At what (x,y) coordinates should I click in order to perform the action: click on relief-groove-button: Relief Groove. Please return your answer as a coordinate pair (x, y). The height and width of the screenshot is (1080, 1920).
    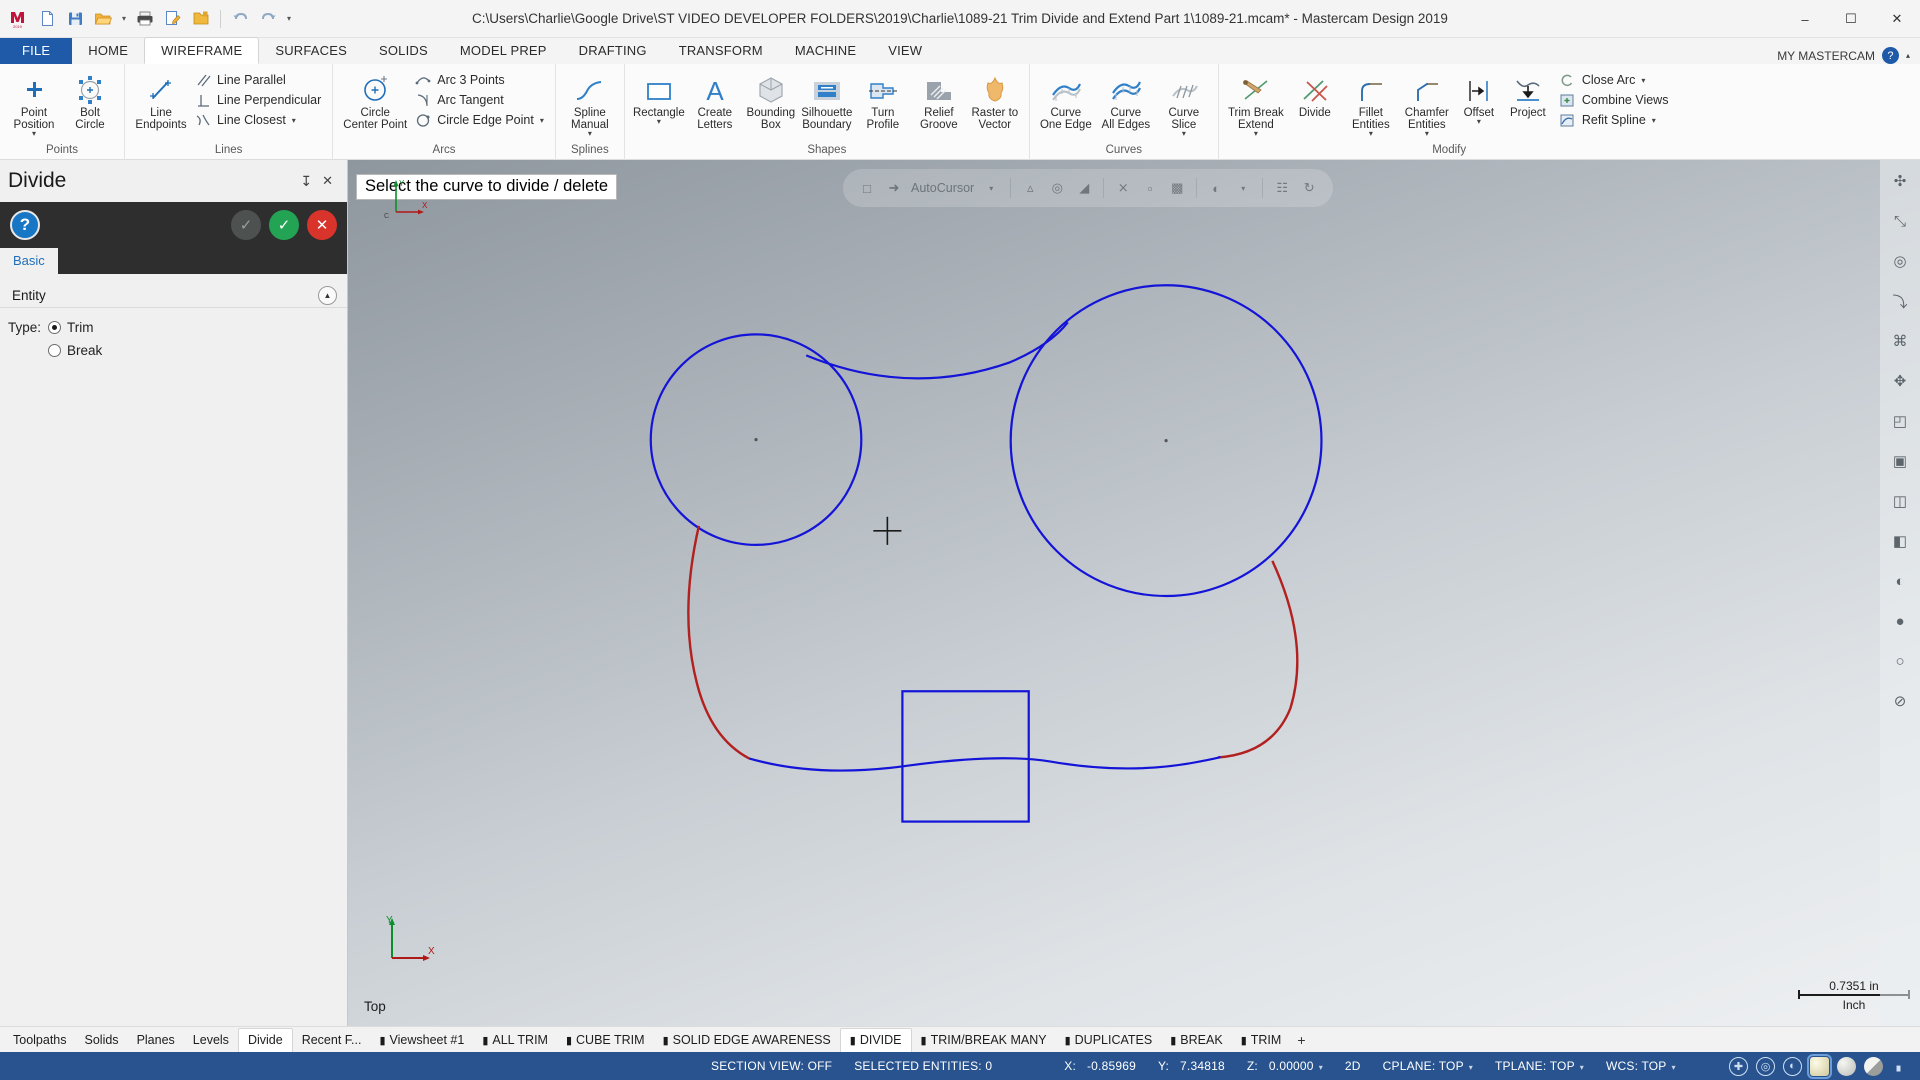
    Looking at the image, I should click on (939, 100).